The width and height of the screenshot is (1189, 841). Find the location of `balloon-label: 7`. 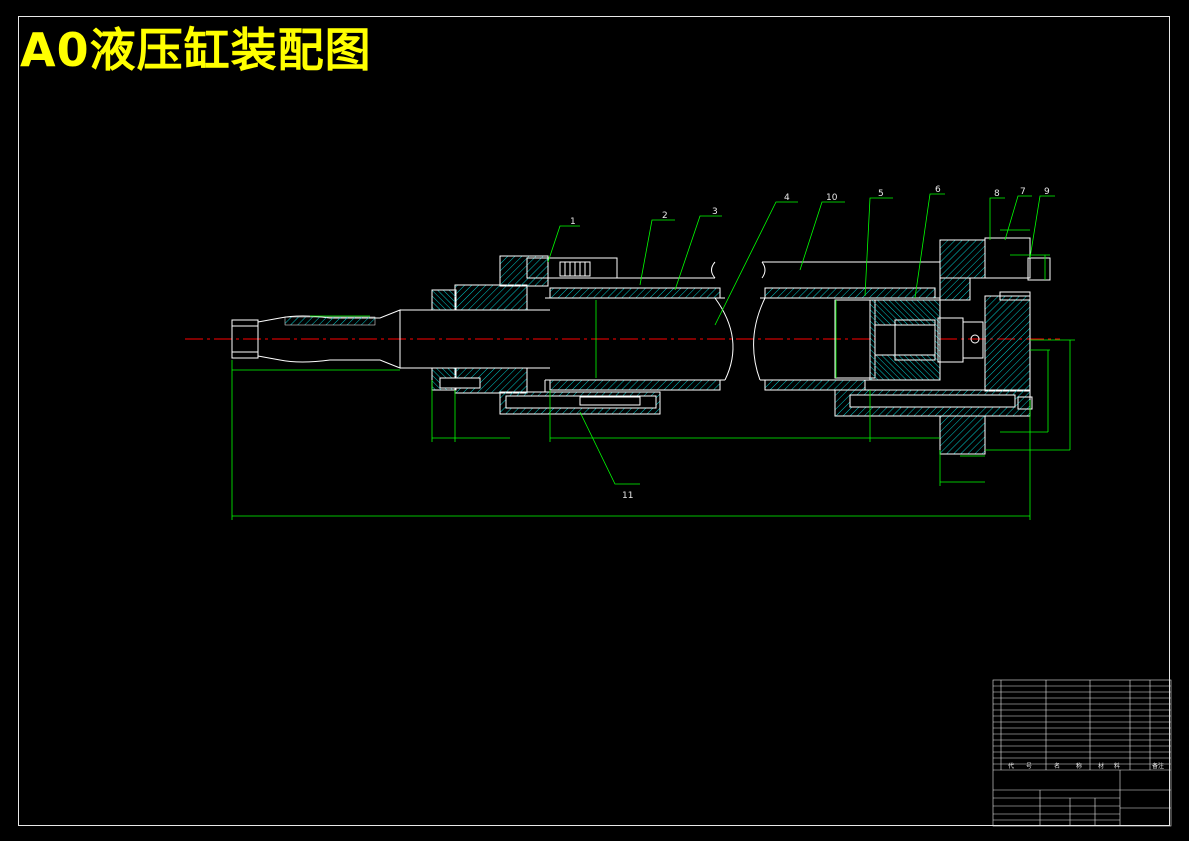

balloon-label: 7 is located at coordinates (1023, 192).